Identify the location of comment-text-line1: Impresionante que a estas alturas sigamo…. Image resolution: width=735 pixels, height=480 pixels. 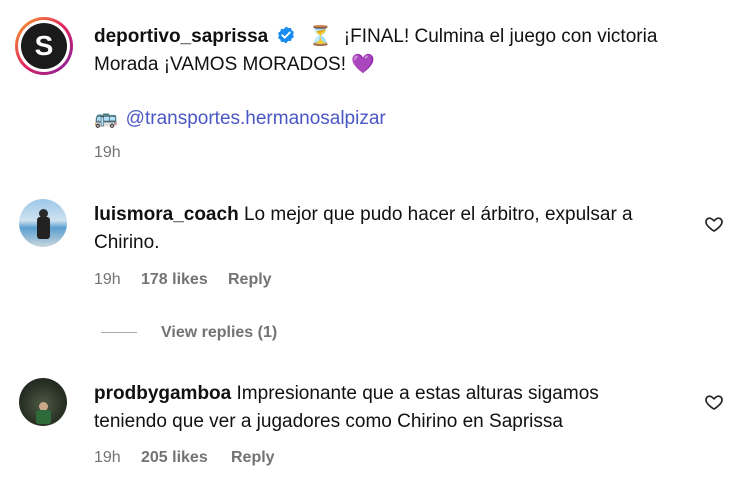
(417, 393).